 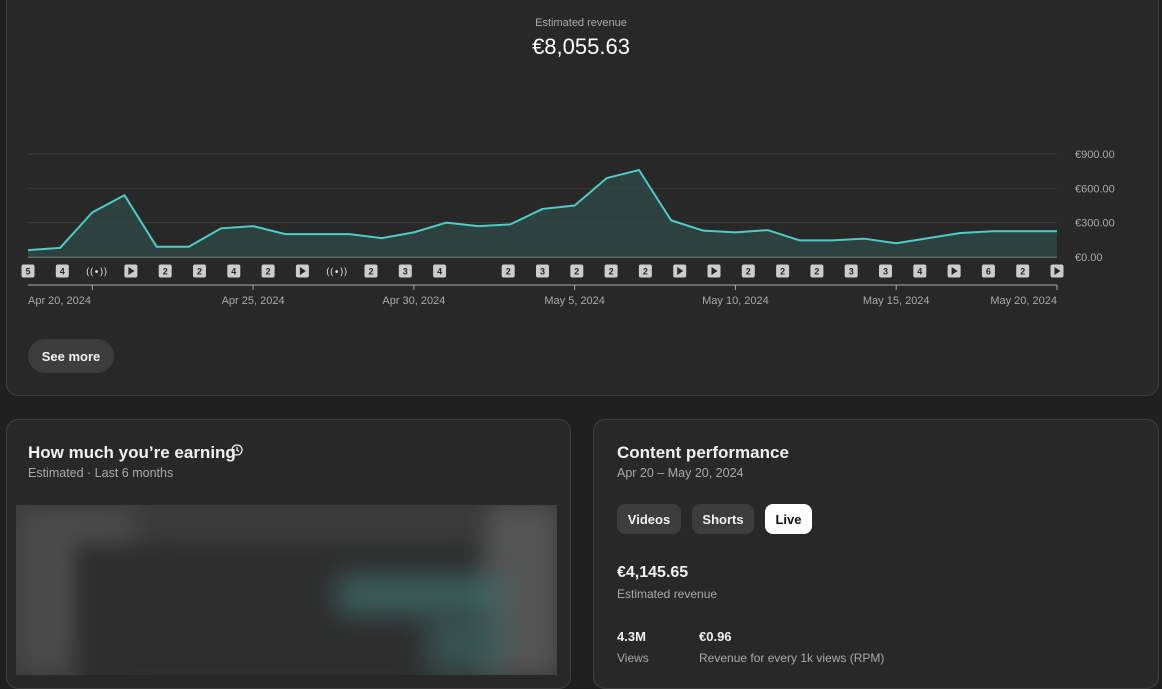 I want to click on tab-videos: Videos, so click(x=649, y=519).